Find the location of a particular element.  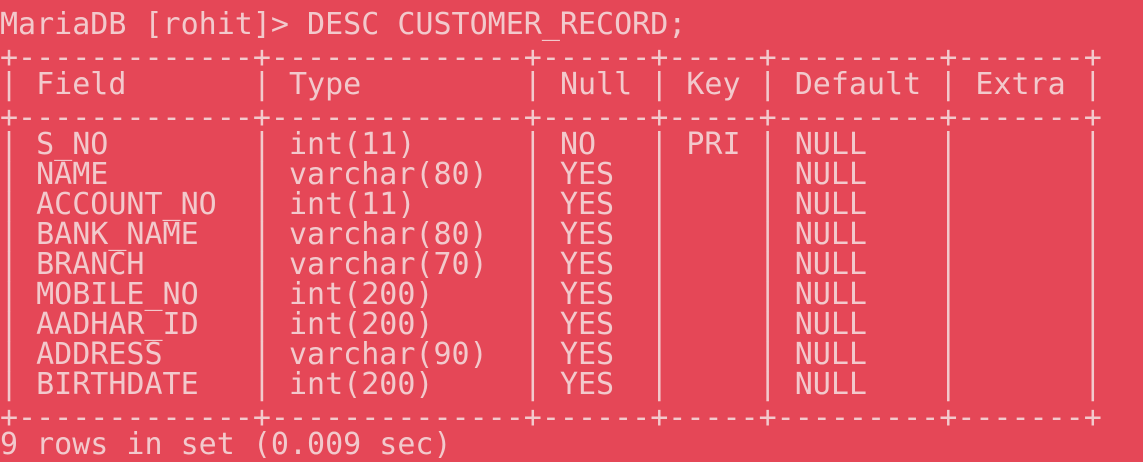

header-key: Key is located at coordinates (713, 84).